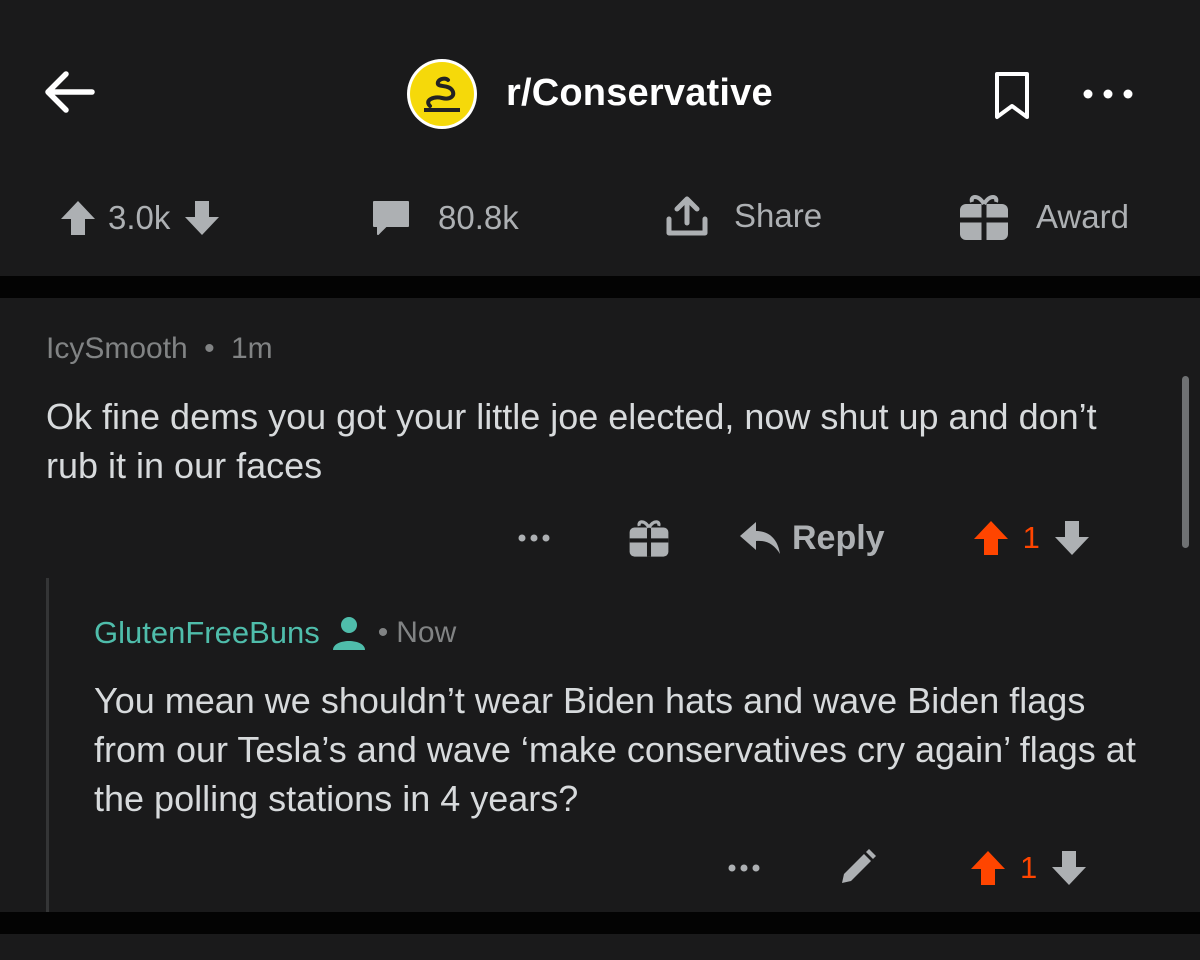 This screenshot has height=960, width=1200. What do you see at coordinates (1185, 462) in the screenshot?
I see `scrollbar` at bounding box center [1185, 462].